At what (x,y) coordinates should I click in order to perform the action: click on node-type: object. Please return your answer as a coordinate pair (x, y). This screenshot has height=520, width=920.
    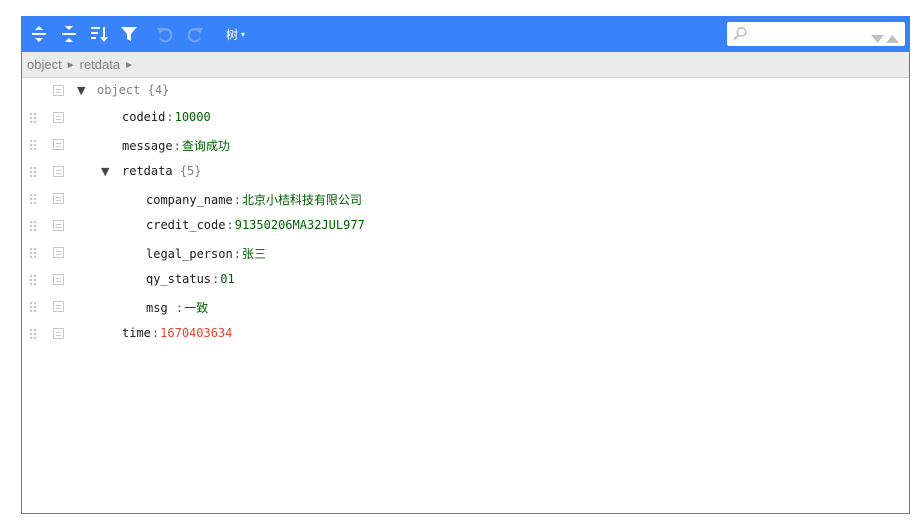
    Looking at the image, I should click on (119, 90).